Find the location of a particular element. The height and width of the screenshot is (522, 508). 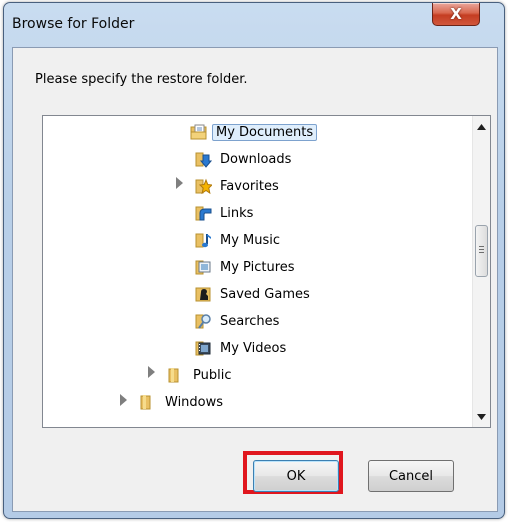

tree-item-label: Searches is located at coordinates (250, 321).